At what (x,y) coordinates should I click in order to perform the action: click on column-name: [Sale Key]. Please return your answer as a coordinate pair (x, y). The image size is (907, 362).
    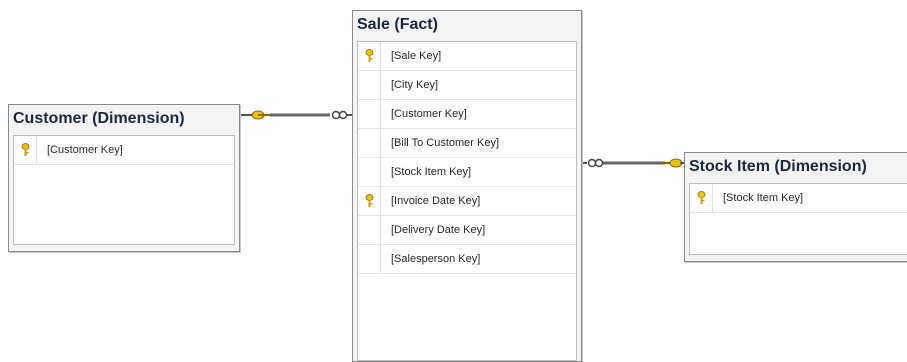
    Looking at the image, I should click on (416, 56).